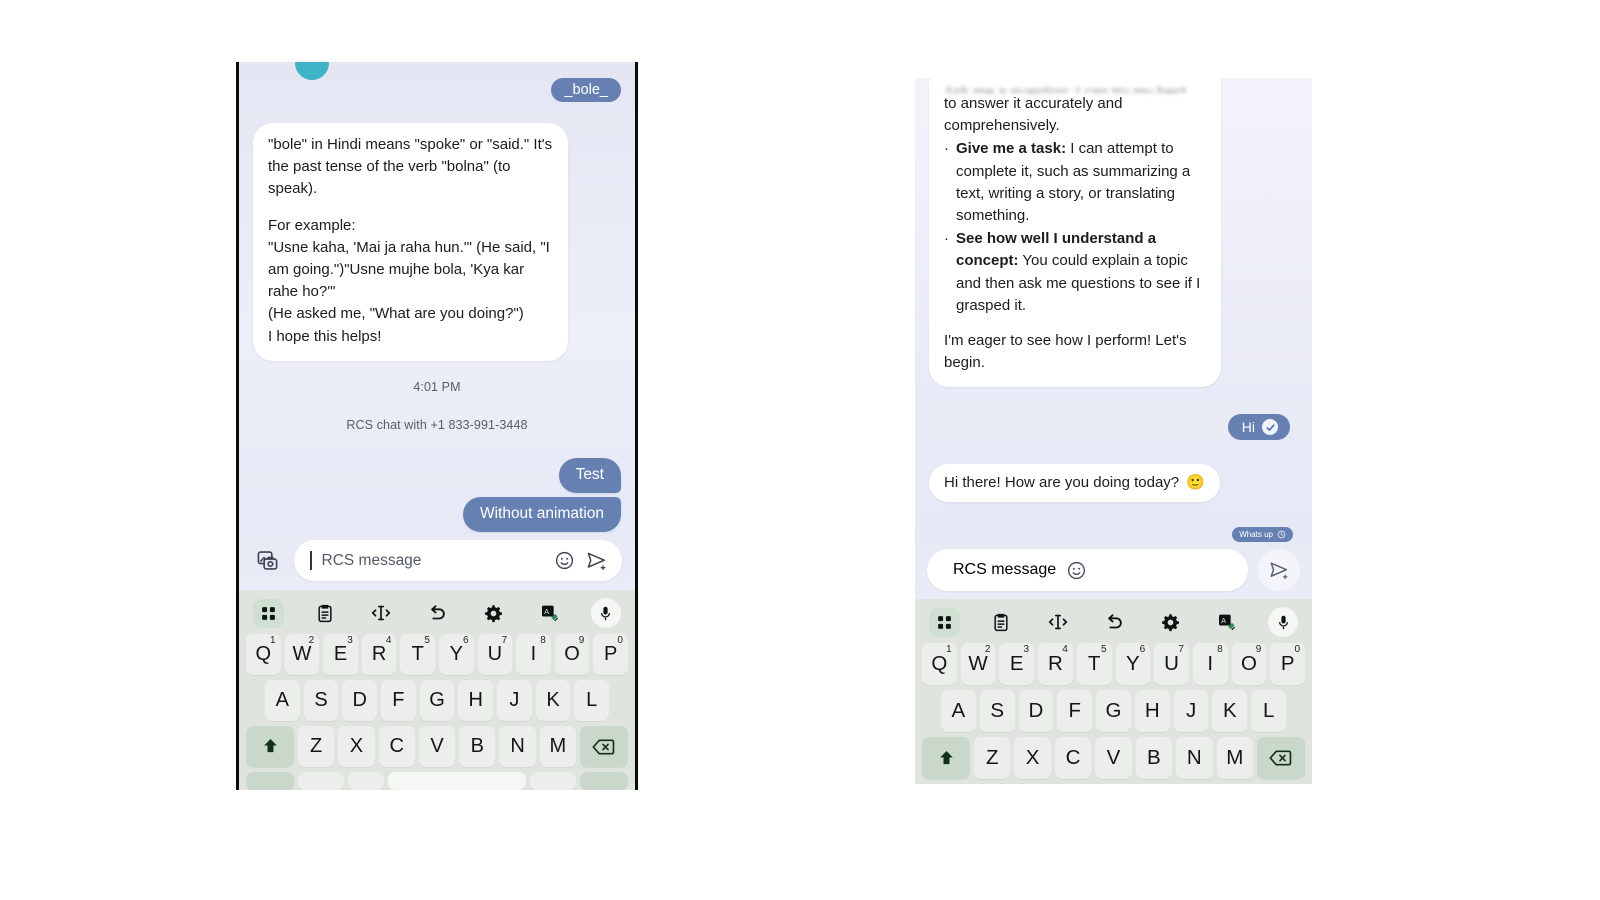 This screenshot has width=1600, height=900. Describe the element at coordinates (437, 90) in the screenshot. I see `message-row: _bole_` at that location.